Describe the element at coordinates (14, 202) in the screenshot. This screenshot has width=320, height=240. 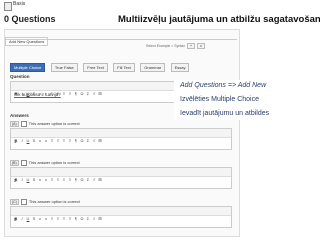
I see `answer-number: (C)` at that location.